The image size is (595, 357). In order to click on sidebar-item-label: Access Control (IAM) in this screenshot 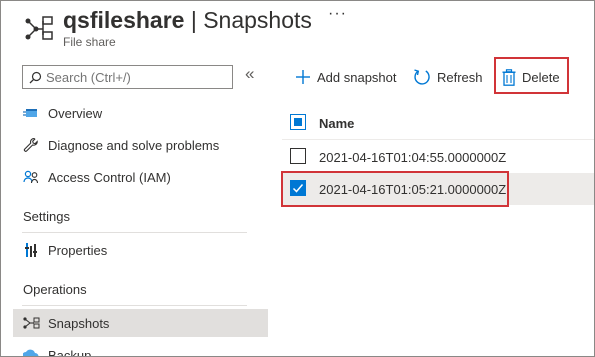, I will do `click(109, 177)`.